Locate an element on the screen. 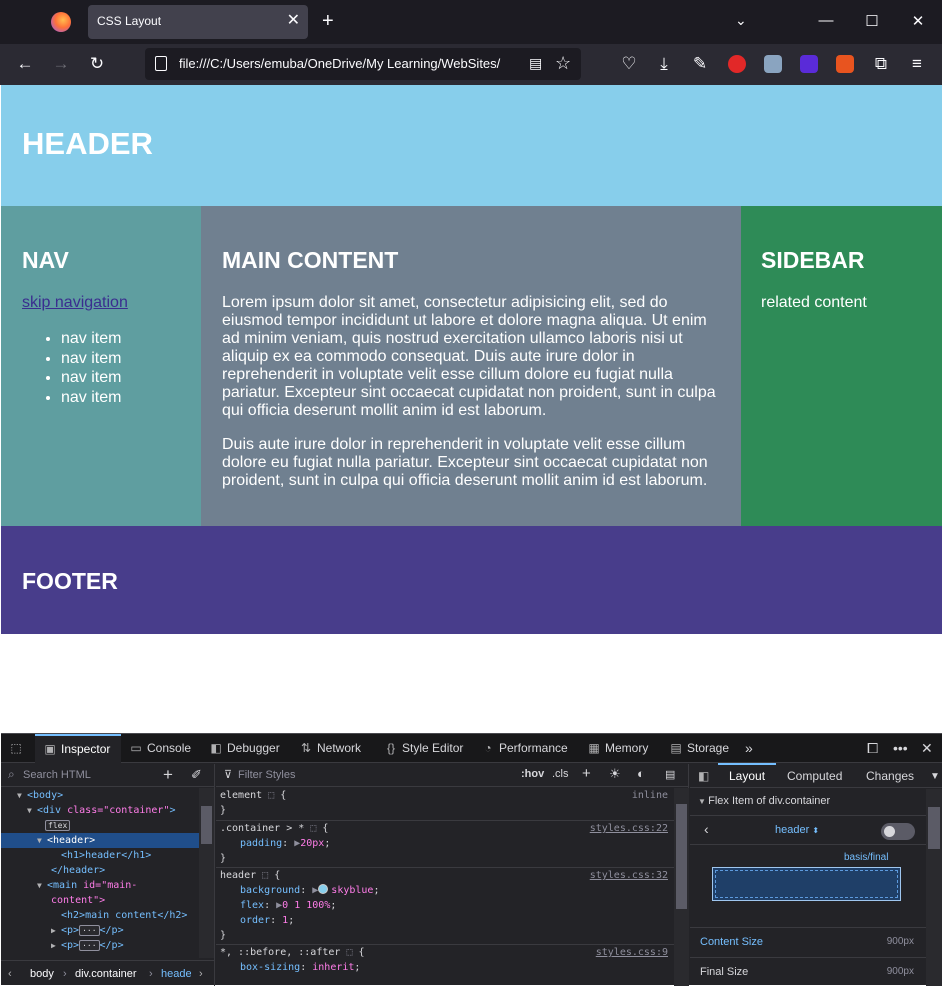  toggle-sidebar-icon: ◧ is located at coordinates (703, 776).